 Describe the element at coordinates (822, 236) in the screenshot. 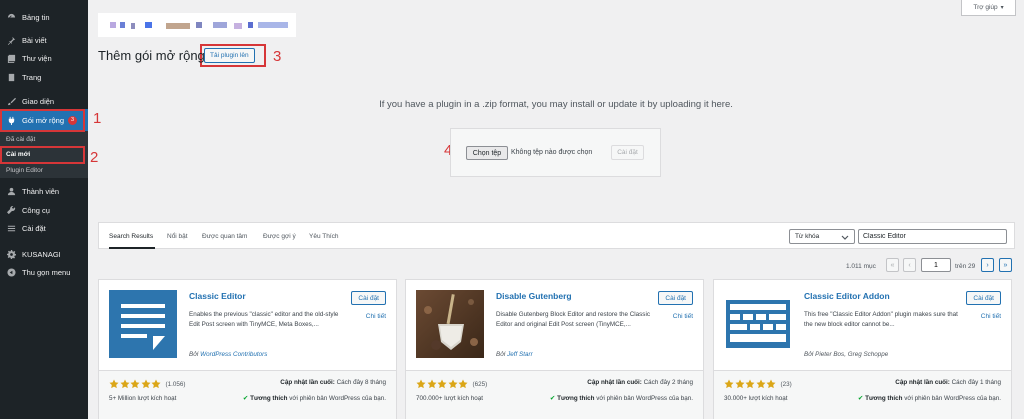

I see `search-type-select: Từ khóa` at that location.